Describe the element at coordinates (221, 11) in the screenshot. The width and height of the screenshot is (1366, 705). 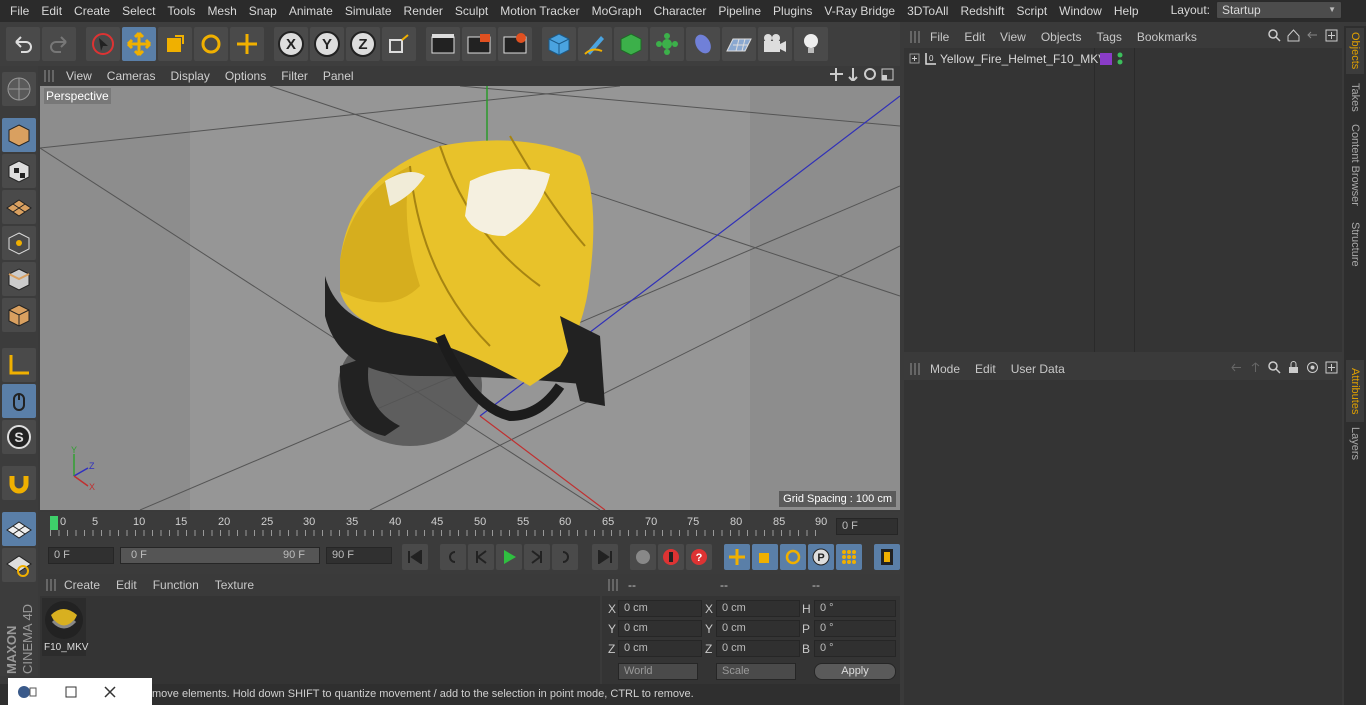
I see `menu-mesh: Mesh` at that location.